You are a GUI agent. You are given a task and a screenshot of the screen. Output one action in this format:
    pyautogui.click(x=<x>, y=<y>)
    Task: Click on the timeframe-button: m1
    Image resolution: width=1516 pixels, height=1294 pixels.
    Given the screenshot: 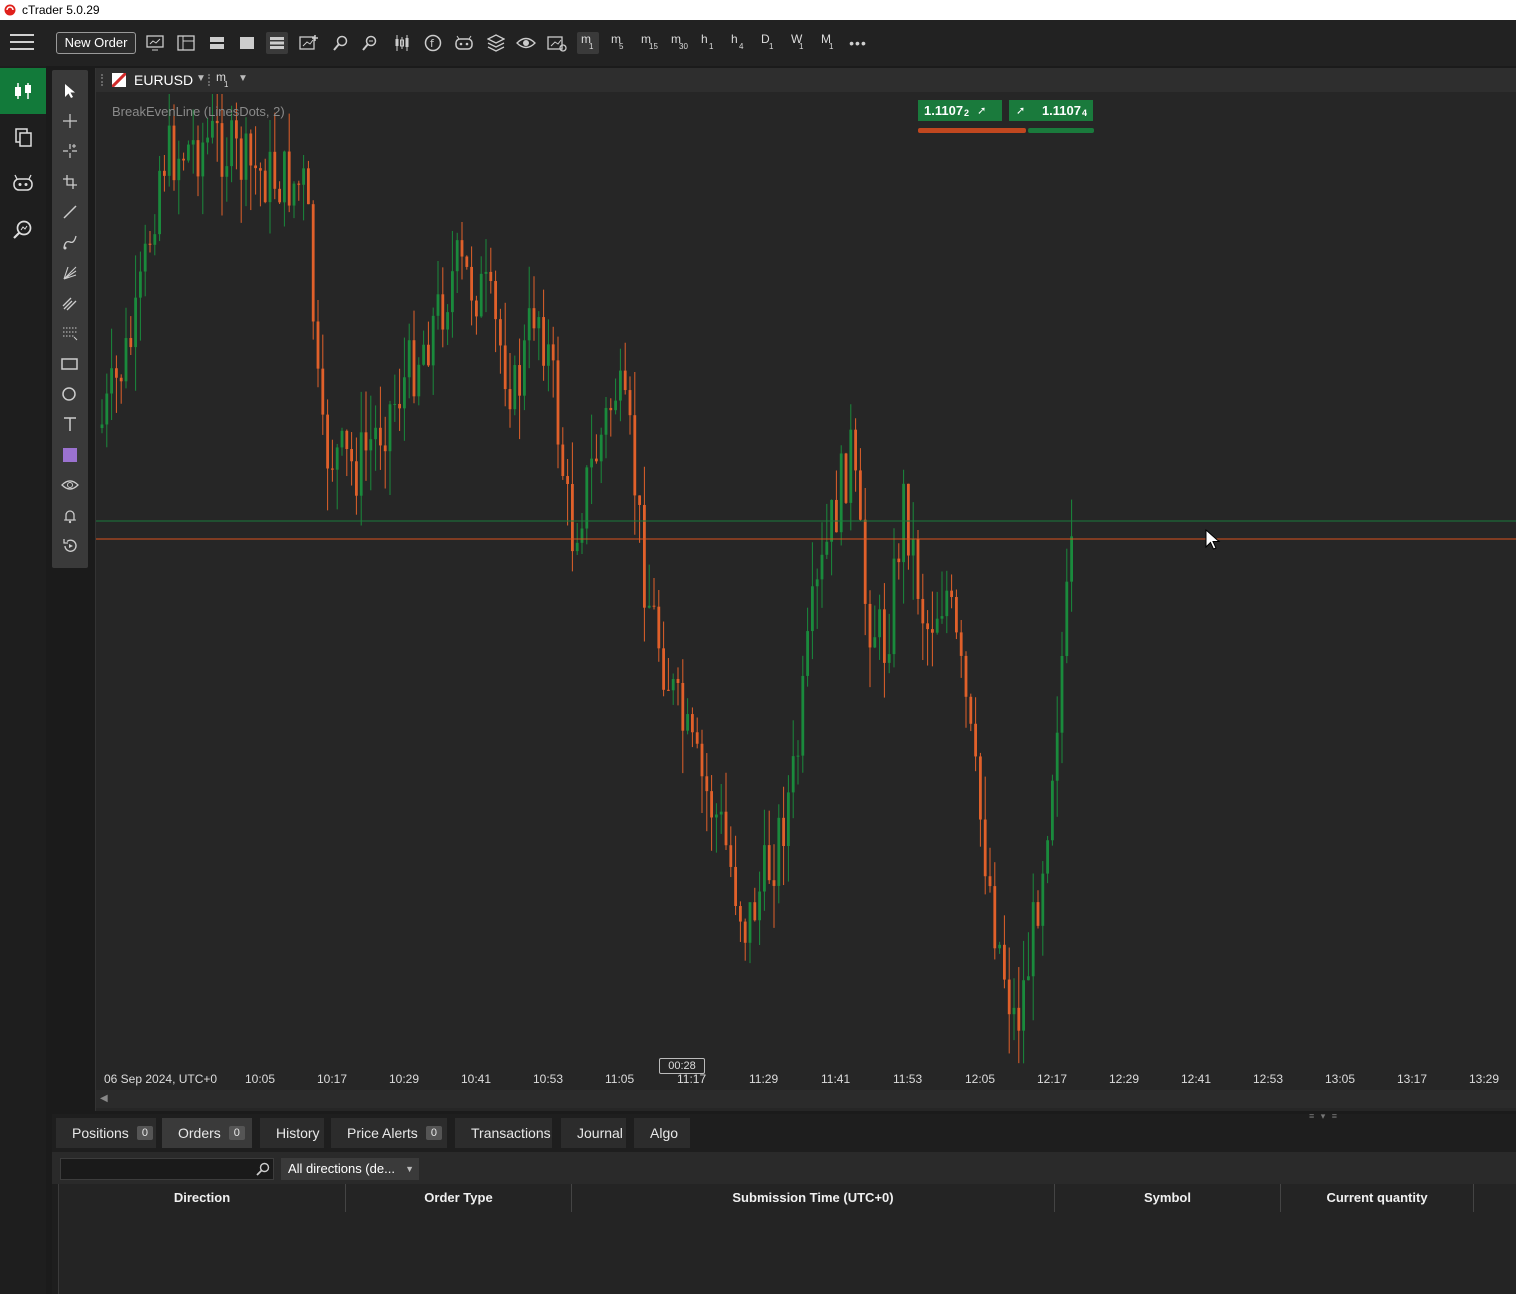 What is the action you would take?
    pyautogui.click(x=588, y=43)
    